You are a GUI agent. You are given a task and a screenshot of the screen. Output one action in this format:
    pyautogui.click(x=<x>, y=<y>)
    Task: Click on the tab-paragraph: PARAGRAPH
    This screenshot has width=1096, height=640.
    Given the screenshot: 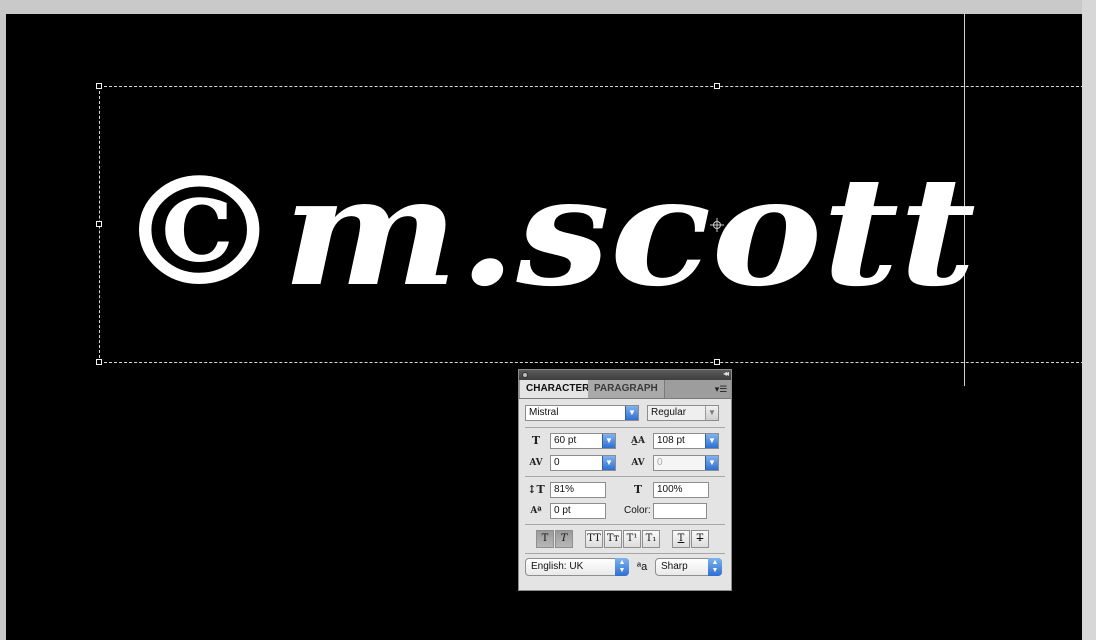 What is the action you would take?
    pyautogui.click(x=626, y=389)
    